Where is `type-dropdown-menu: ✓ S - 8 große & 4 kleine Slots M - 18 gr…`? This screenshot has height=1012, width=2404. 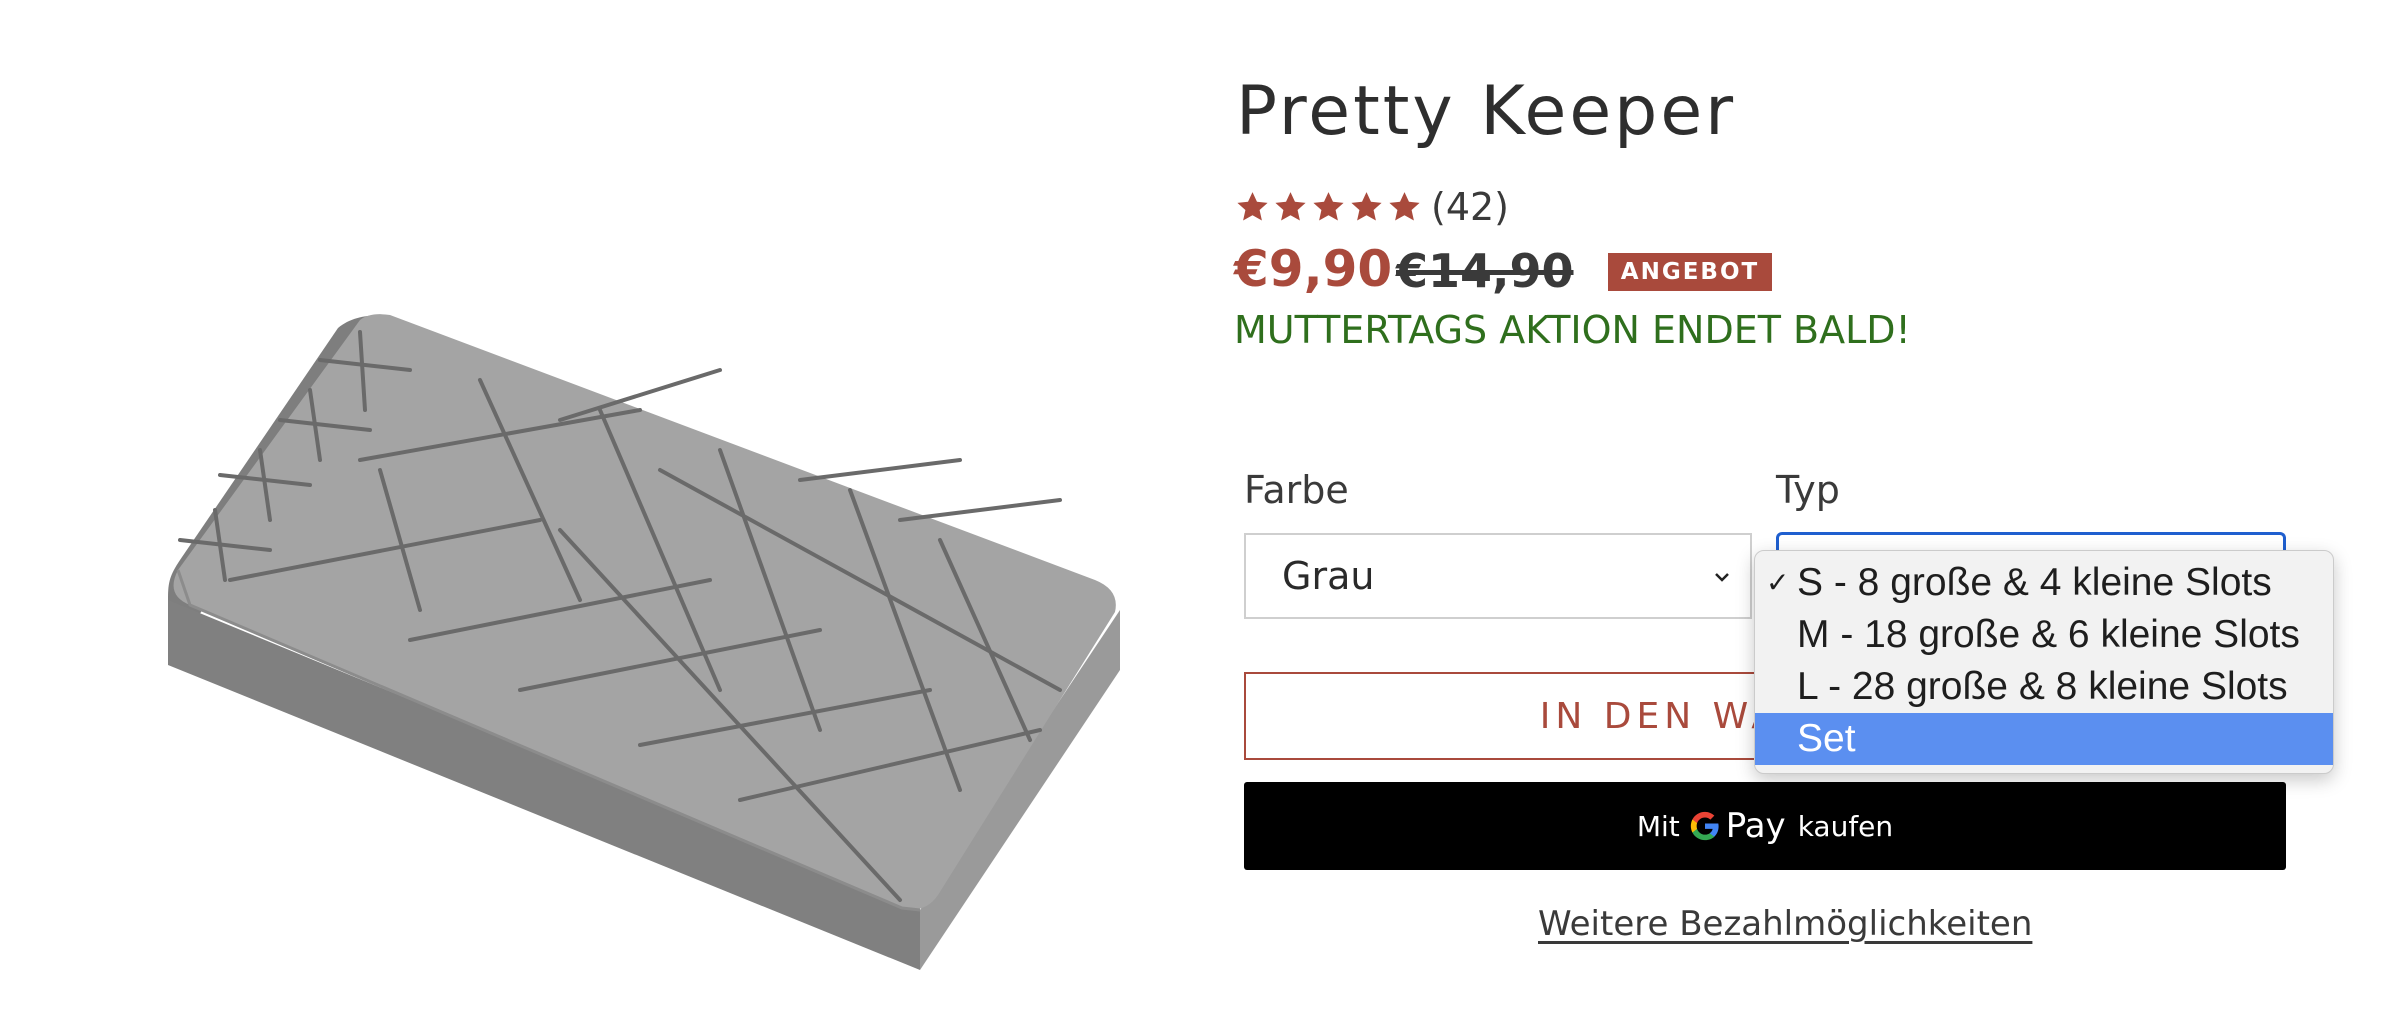
type-dropdown-menu: ✓ S - 8 große & 4 kleine Slots M - 18 gr… is located at coordinates (2044, 662).